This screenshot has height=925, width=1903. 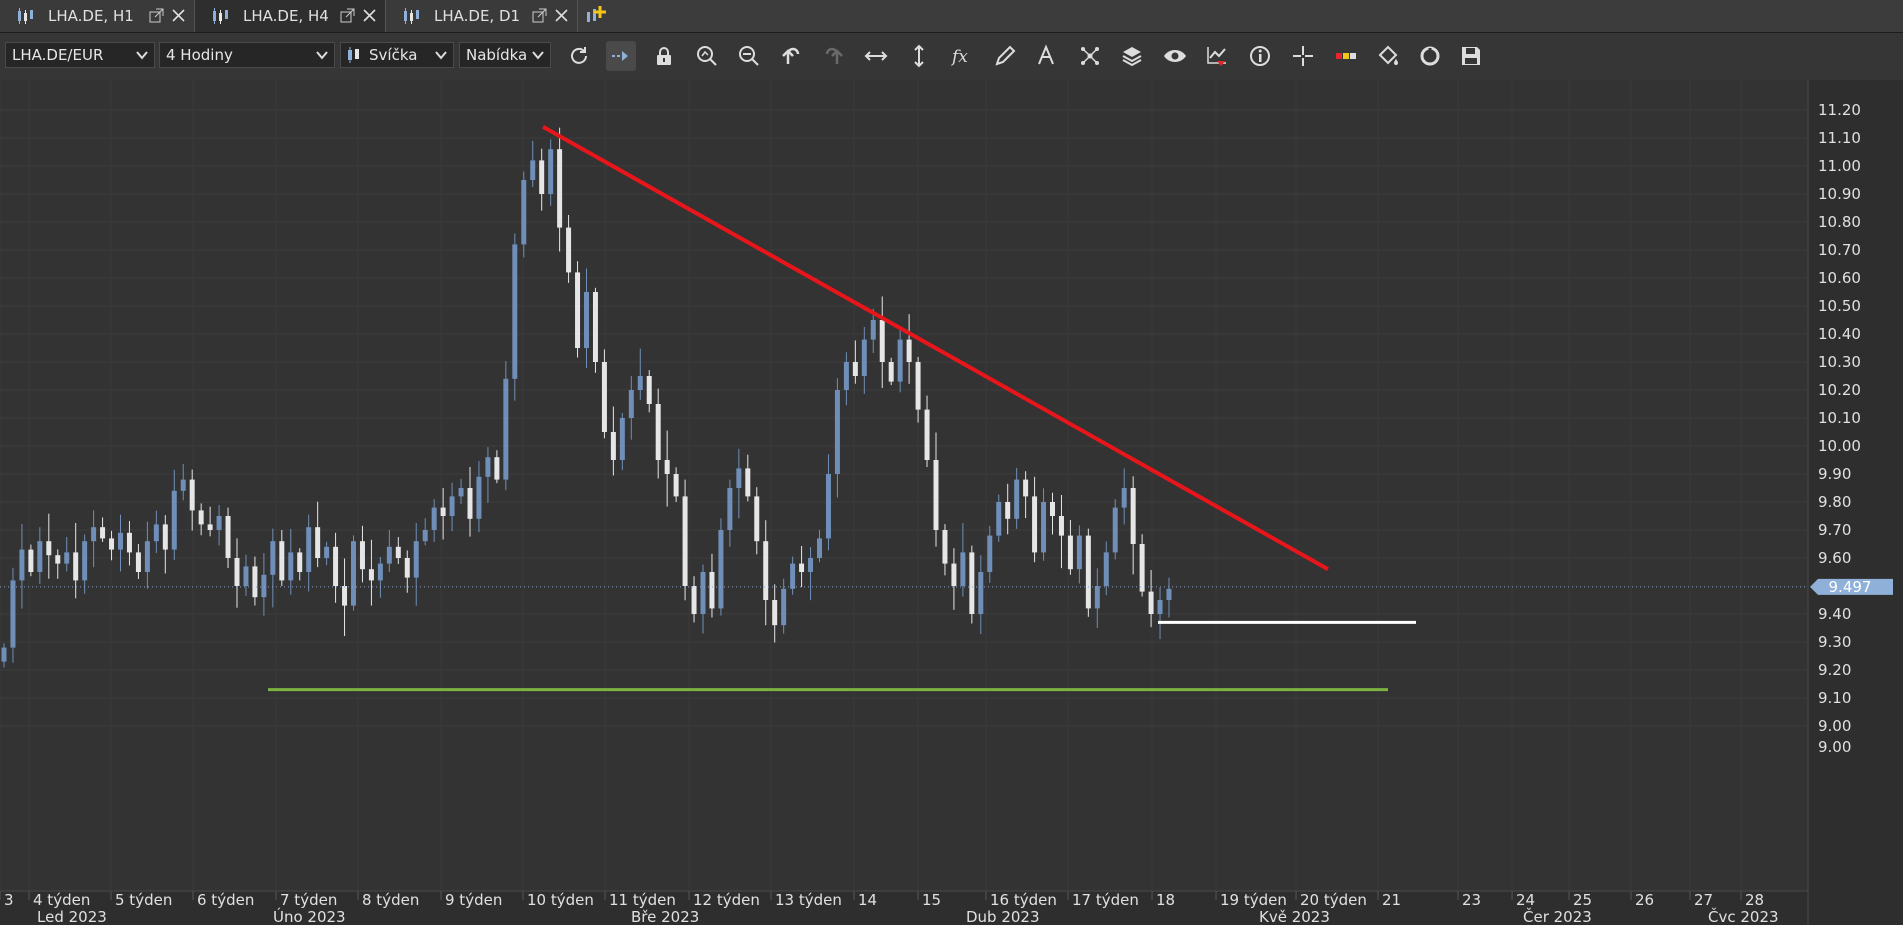 I want to click on week-label: 12 týden, so click(x=726, y=900).